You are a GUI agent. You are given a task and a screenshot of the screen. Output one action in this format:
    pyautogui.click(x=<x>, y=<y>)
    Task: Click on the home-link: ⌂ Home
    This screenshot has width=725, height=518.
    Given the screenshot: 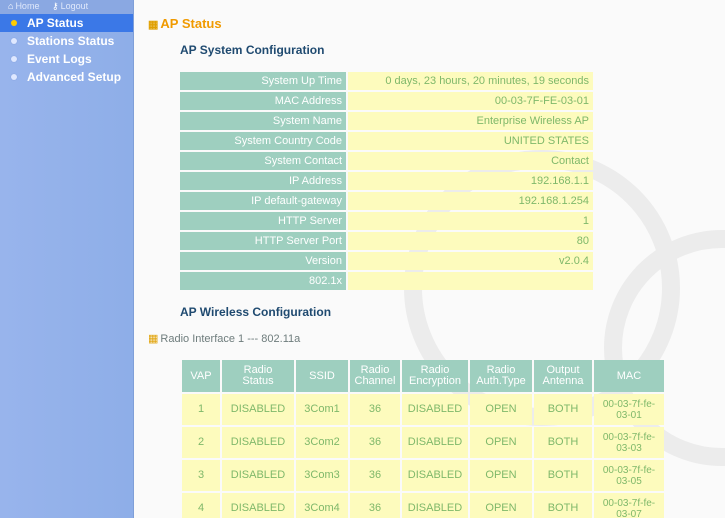 What is the action you would take?
    pyautogui.click(x=26, y=6)
    